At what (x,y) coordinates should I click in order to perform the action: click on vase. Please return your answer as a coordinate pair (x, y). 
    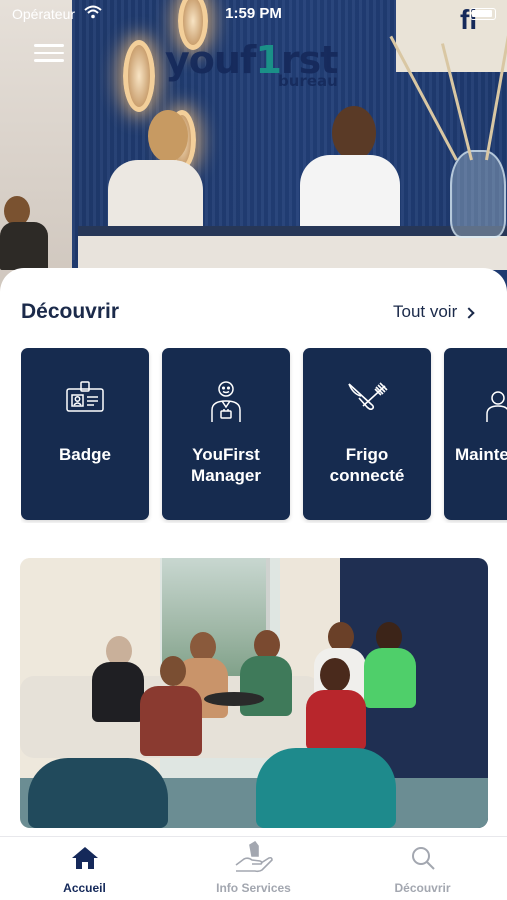
    Looking at the image, I should click on (478, 194).